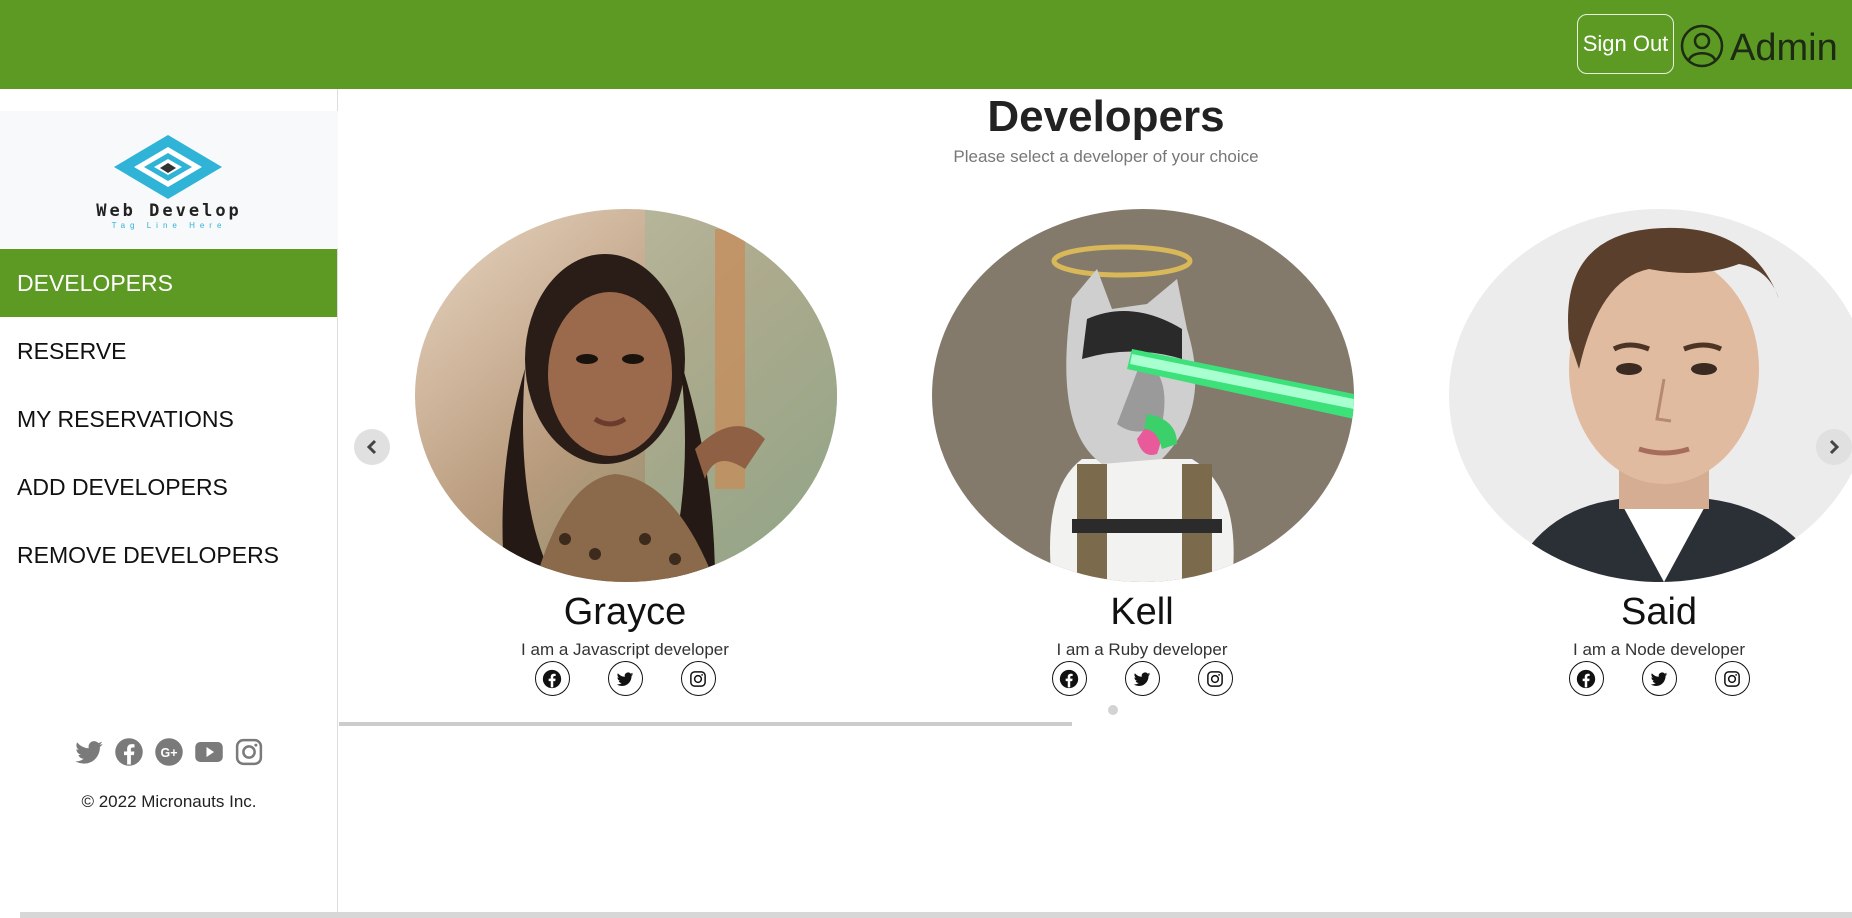 The height and width of the screenshot is (918, 1852). Describe the element at coordinates (625, 612) in the screenshot. I see `developer-name: Grayce` at that location.